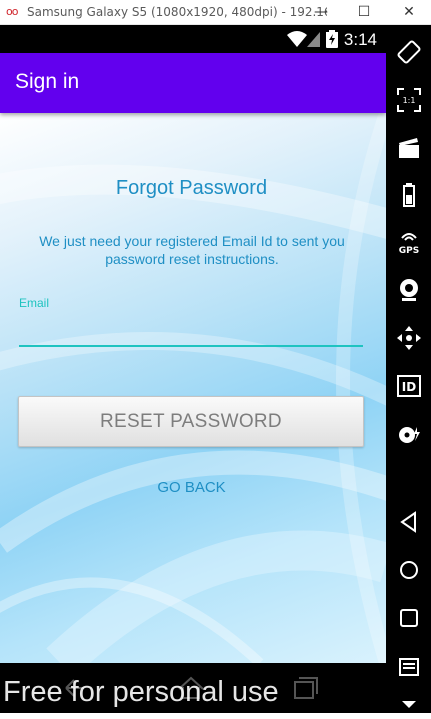 The width and height of the screenshot is (431, 719). I want to click on back-icon, so click(409, 522).